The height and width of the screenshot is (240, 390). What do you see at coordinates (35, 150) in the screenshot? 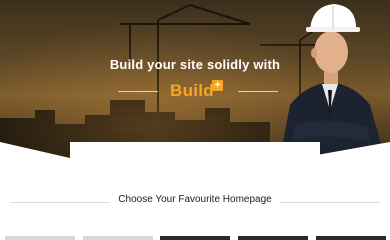
I see `hero-bottom-notch-left` at bounding box center [35, 150].